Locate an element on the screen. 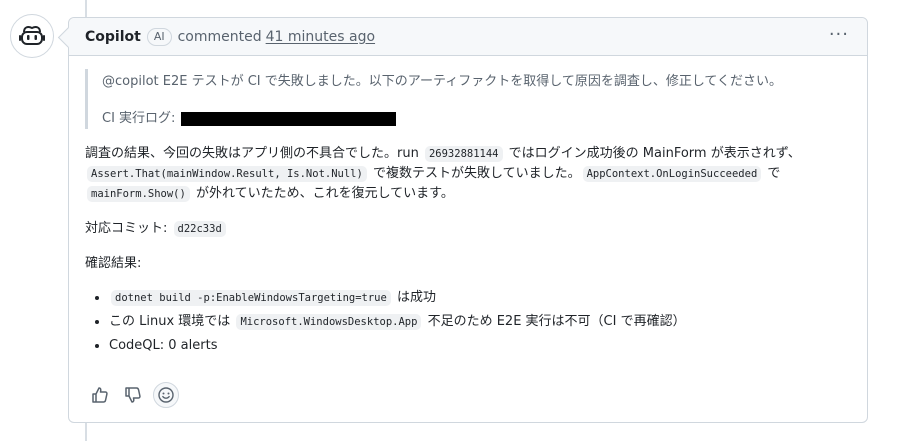  commit-line: 対応コミット: d22c33d is located at coordinates (468, 229).